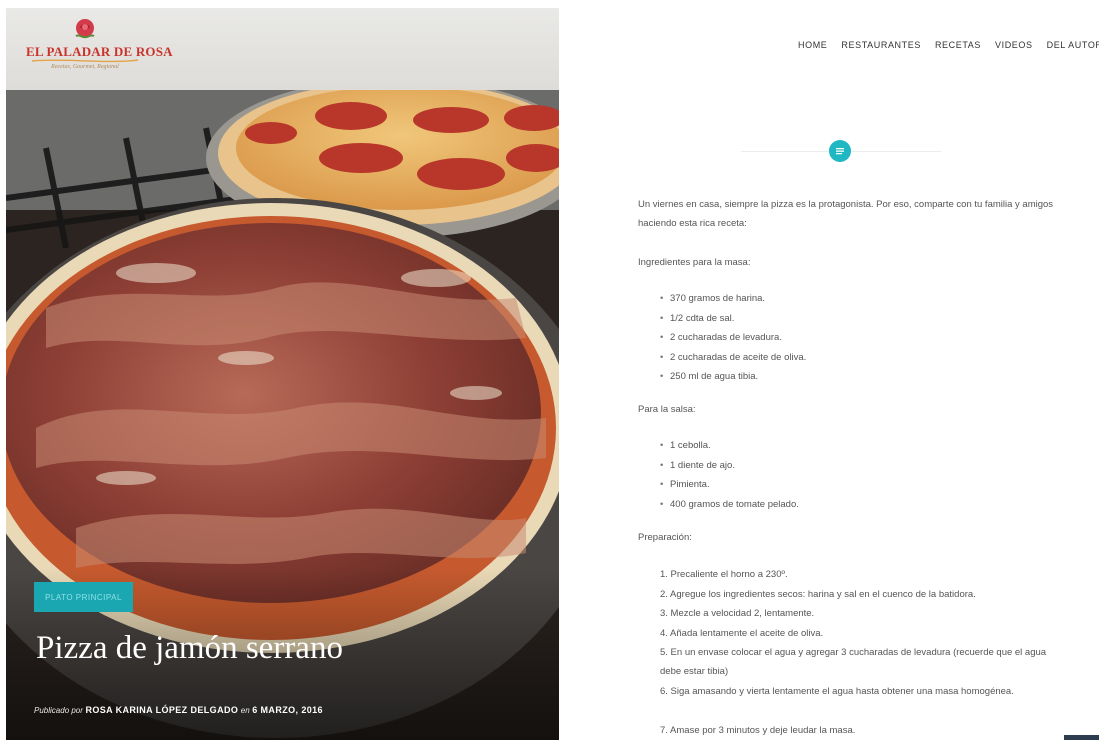  Describe the element at coordinates (737, 613) in the screenshot. I see `list-item: 3. Mezcle a velocidad 2, lentamente.` at that location.